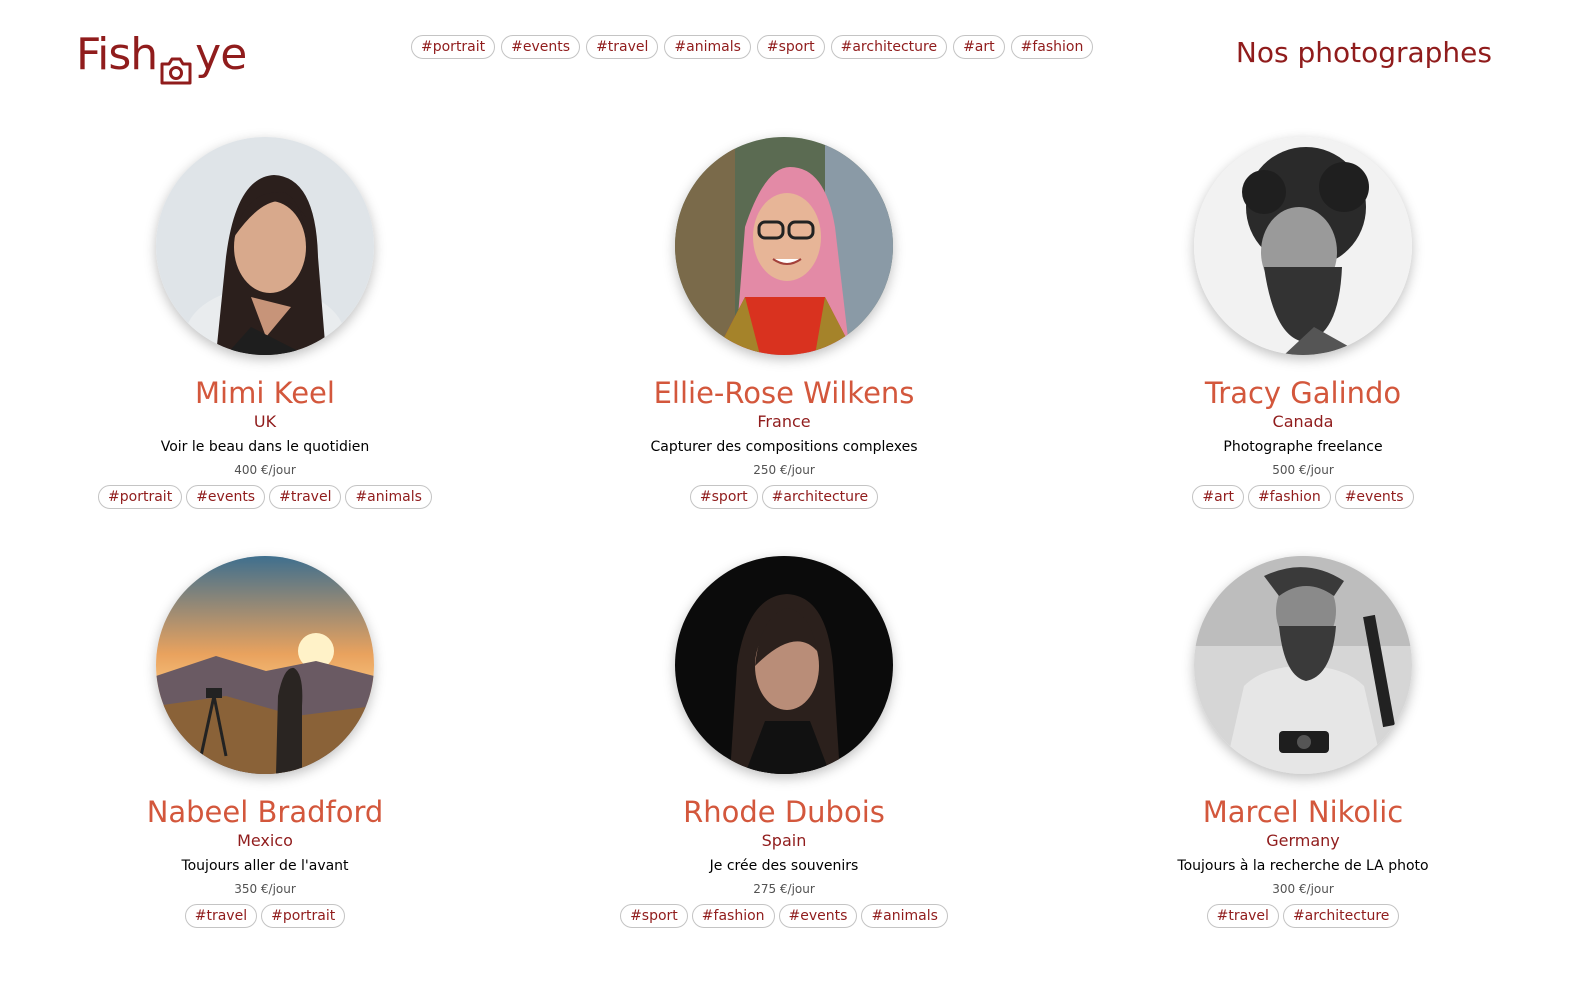 The width and height of the screenshot is (1580, 1008). I want to click on nav-tag-fashion: #fashion, so click(1052, 47).